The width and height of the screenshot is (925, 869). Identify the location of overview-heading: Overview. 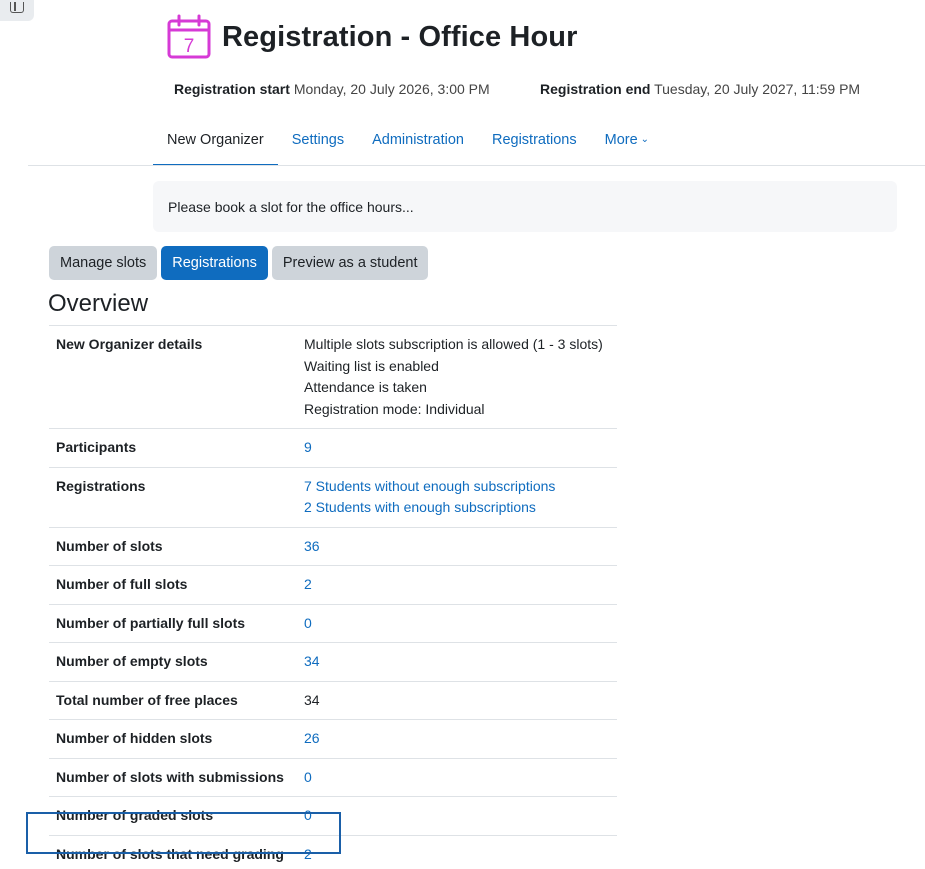
(98, 303).